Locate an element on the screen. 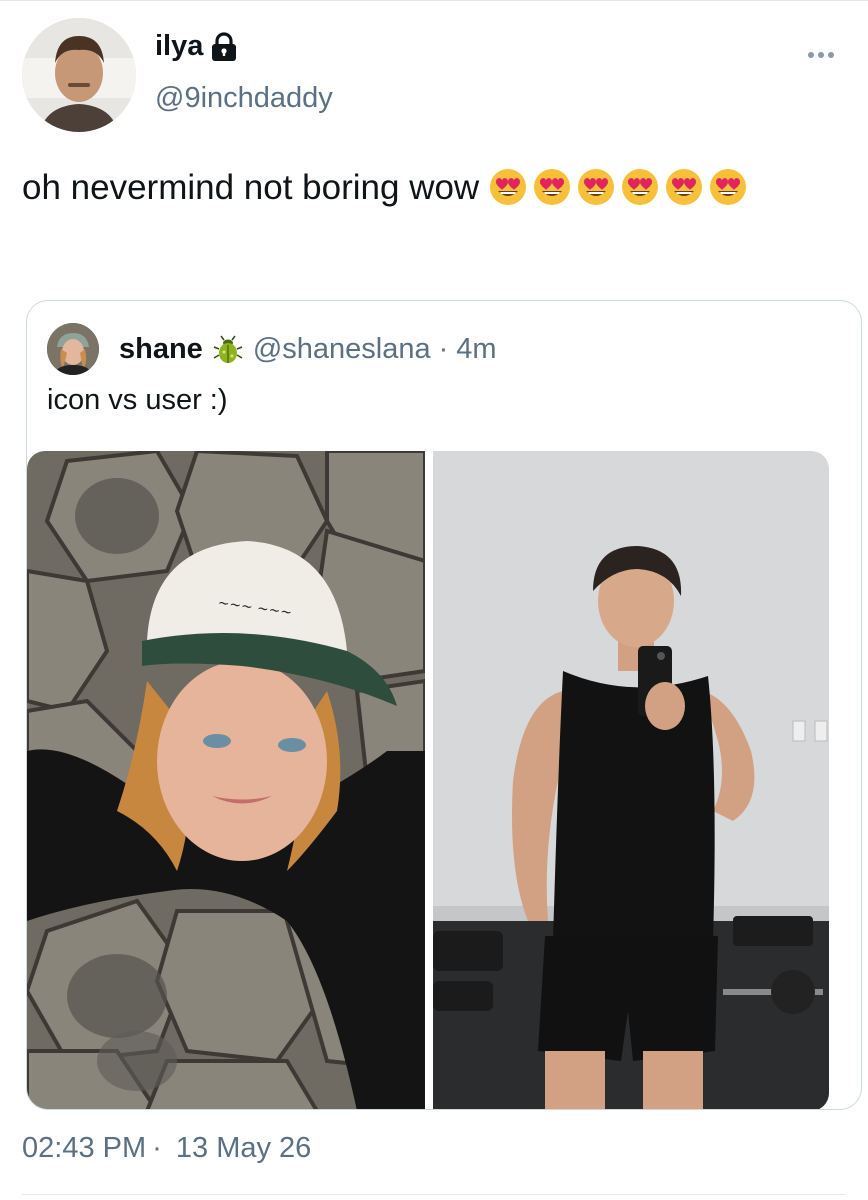 The height and width of the screenshot is (1200, 868). quote-timestamp: 4m is located at coordinates (476, 349).